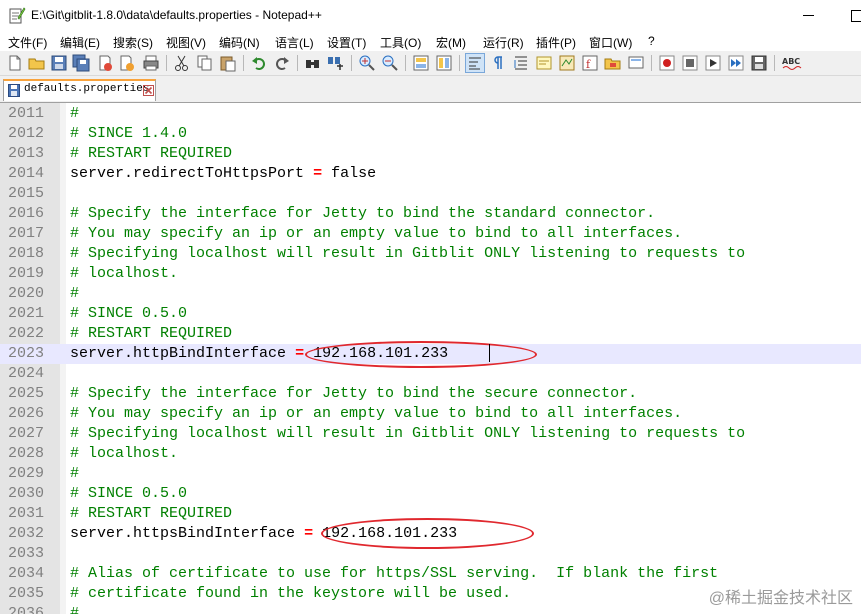 The height and width of the screenshot is (614, 861). I want to click on open-folder-icon, so click(37, 63).